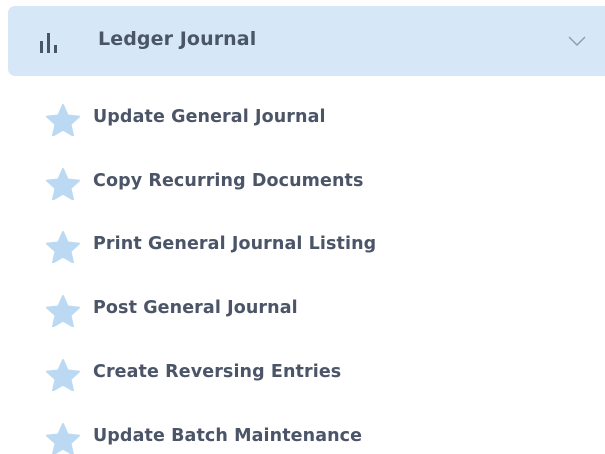 The height and width of the screenshot is (454, 605). I want to click on chevron-down-icon, so click(577, 41).